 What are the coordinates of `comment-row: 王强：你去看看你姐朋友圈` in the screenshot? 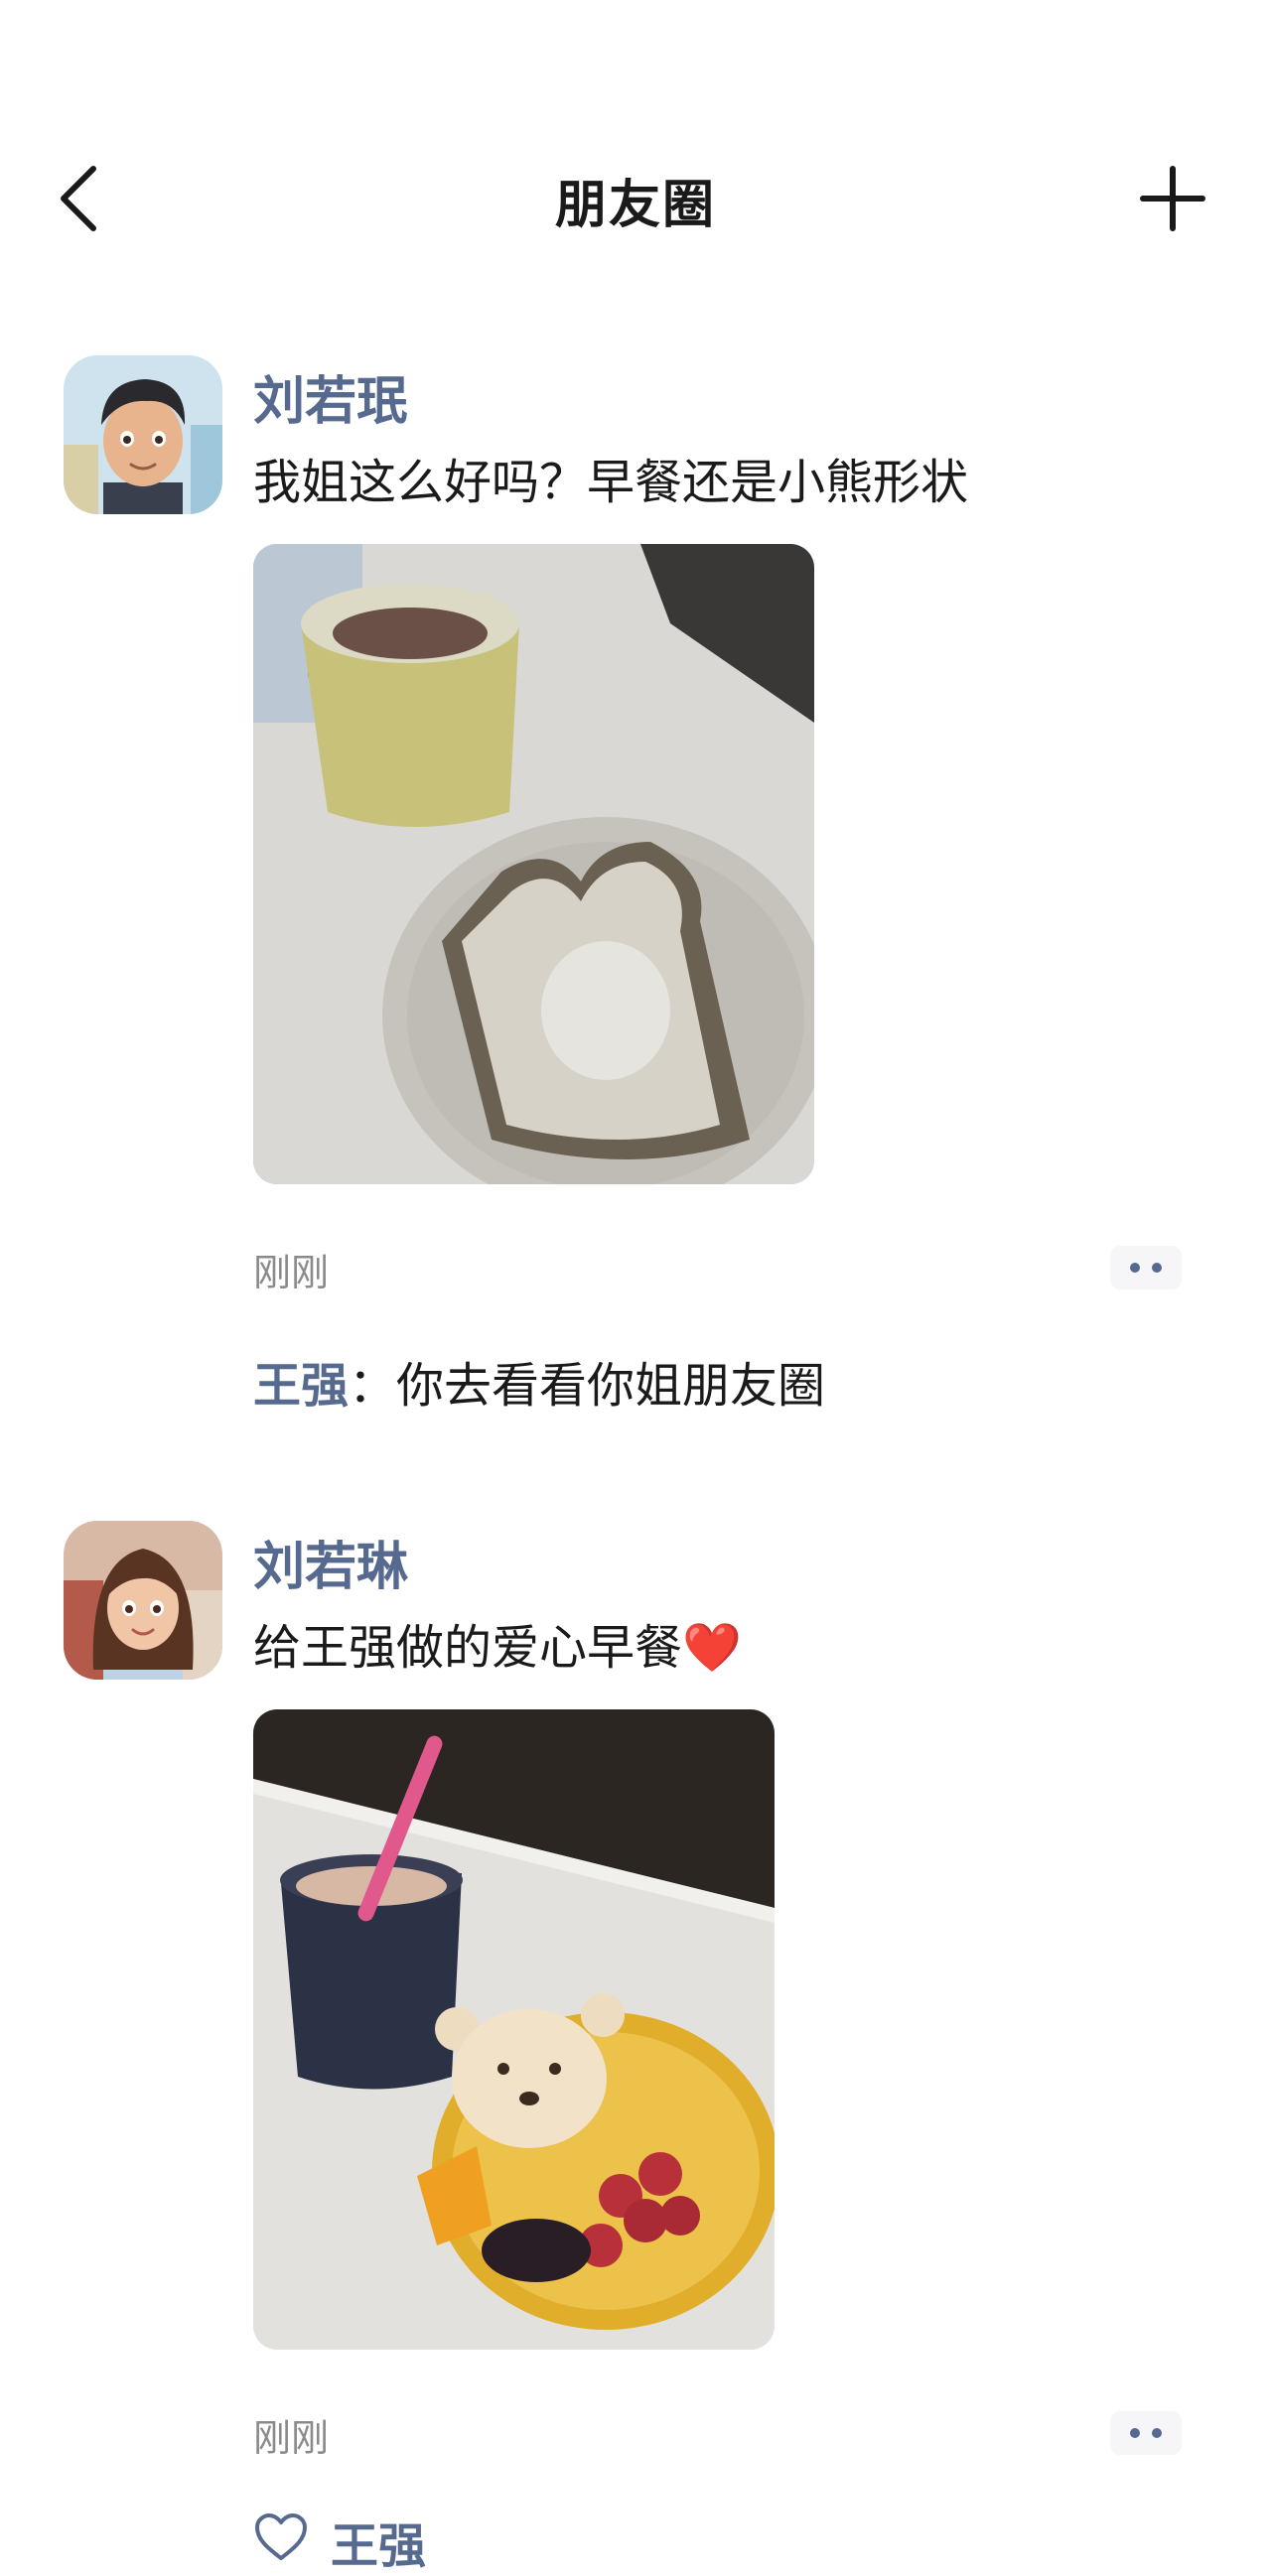 It's located at (539, 1381).